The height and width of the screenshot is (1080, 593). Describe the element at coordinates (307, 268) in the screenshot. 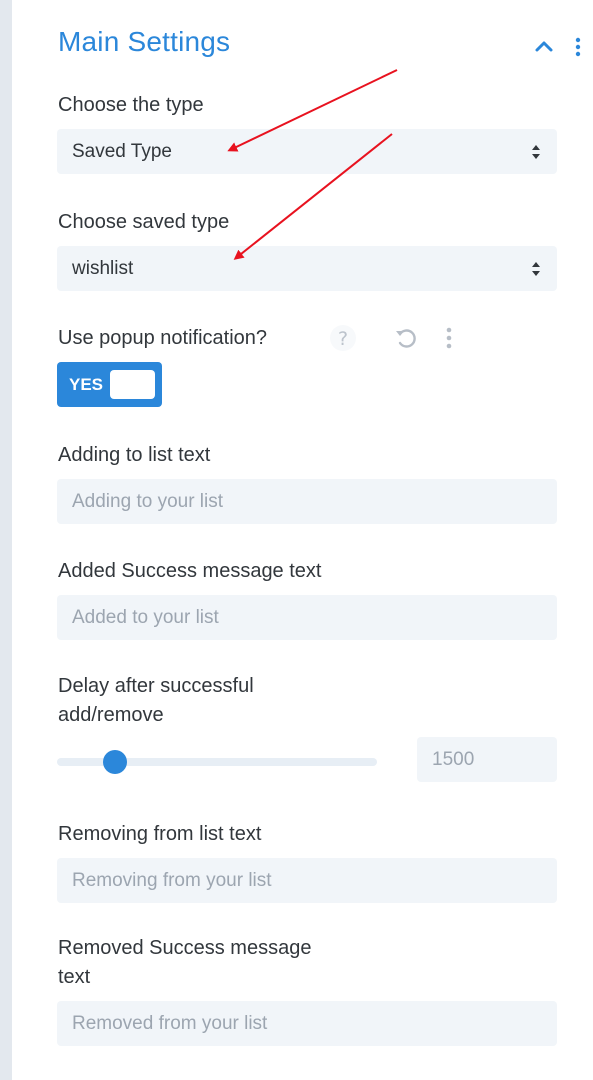

I see `saved-type-select: wishlist` at that location.